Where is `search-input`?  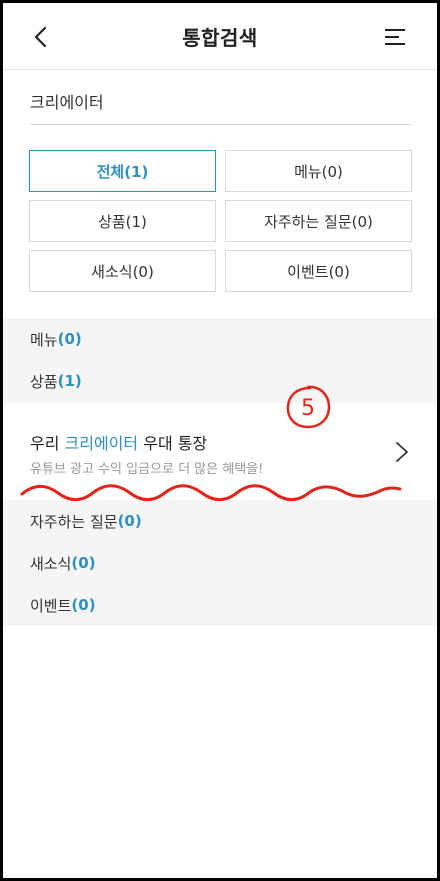 search-input is located at coordinates (221, 101).